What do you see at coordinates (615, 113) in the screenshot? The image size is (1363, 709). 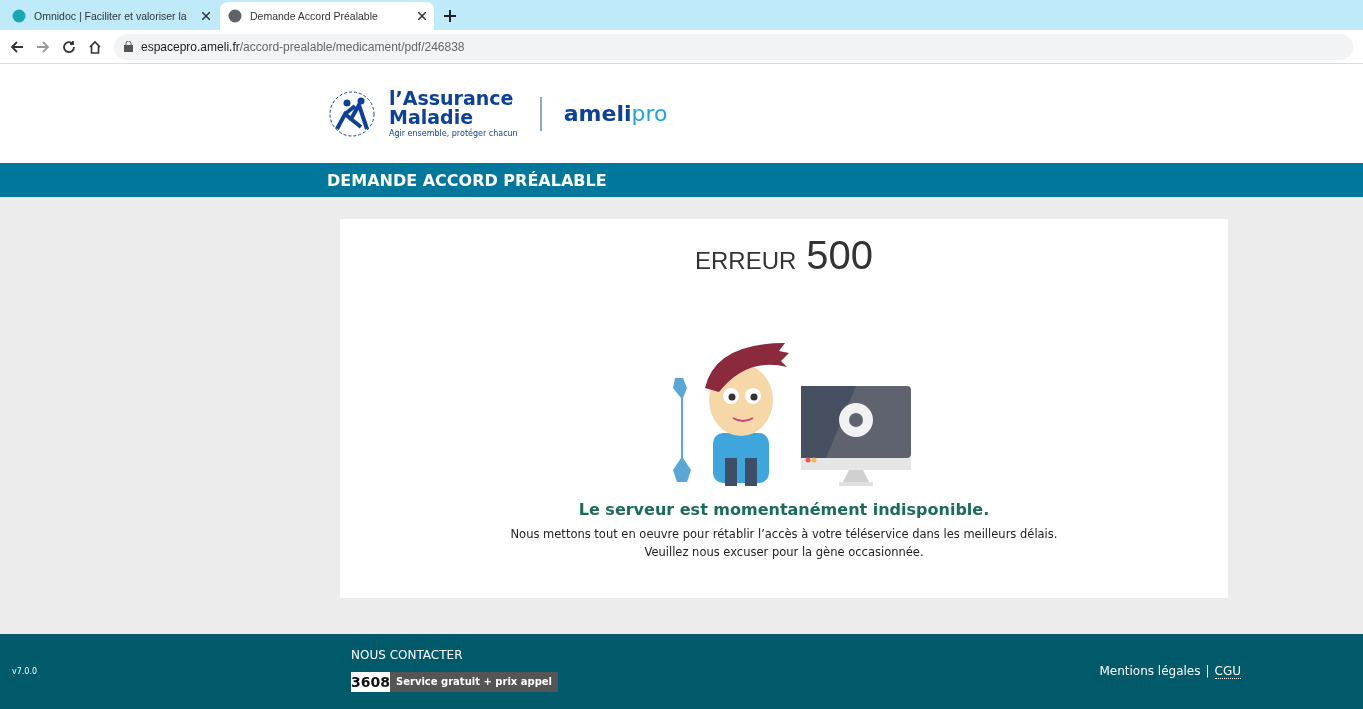 I see `product-logo: amelipro` at bounding box center [615, 113].